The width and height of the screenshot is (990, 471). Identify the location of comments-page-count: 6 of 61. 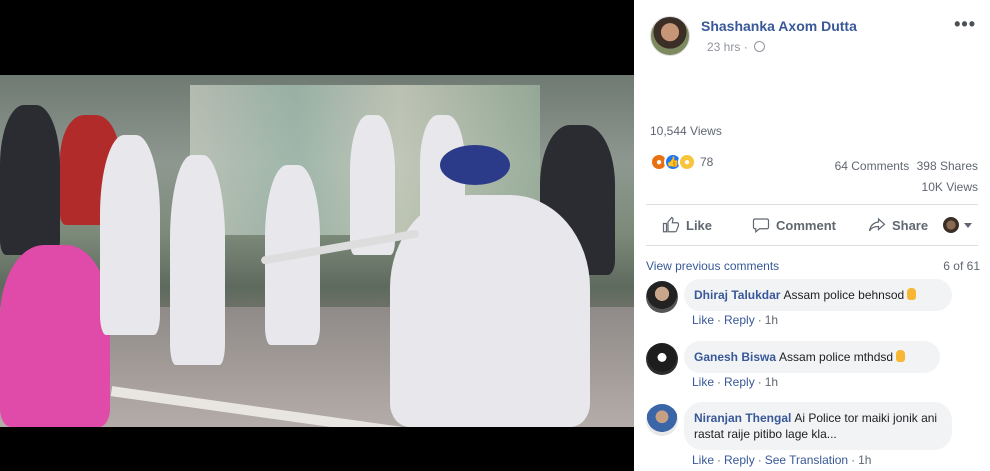
(961, 266).